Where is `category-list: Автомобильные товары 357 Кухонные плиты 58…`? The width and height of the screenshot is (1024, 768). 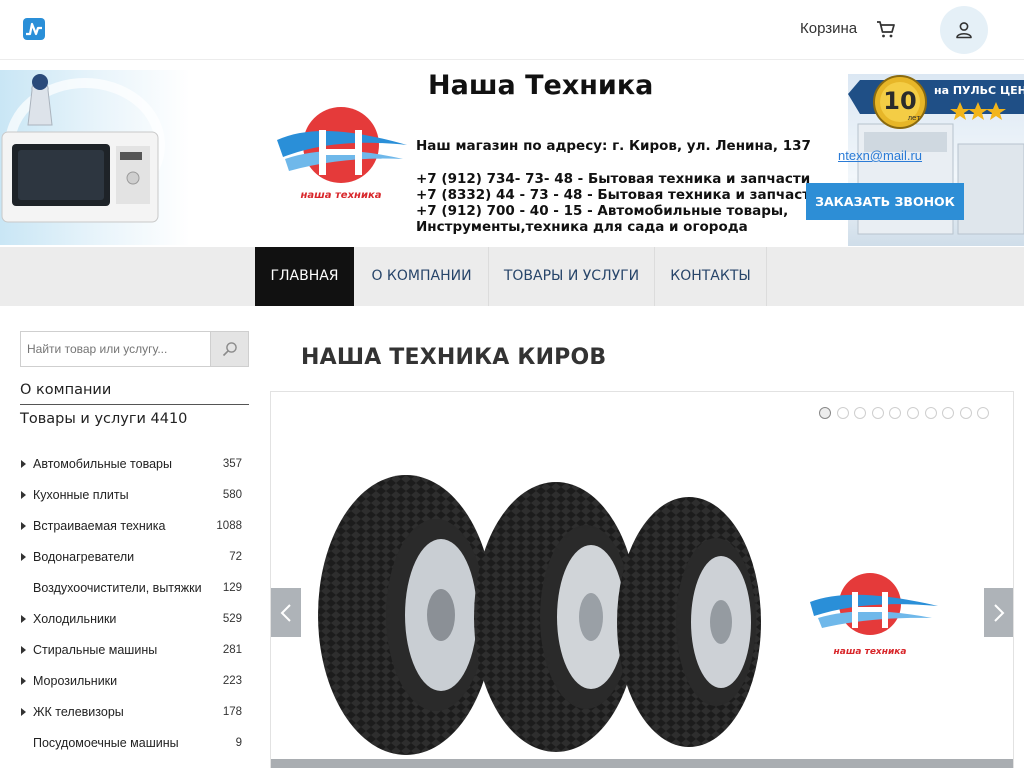 category-list: Автомобильные товары 357 Кухонные плиты 58… is located at coordinates (134, 604).